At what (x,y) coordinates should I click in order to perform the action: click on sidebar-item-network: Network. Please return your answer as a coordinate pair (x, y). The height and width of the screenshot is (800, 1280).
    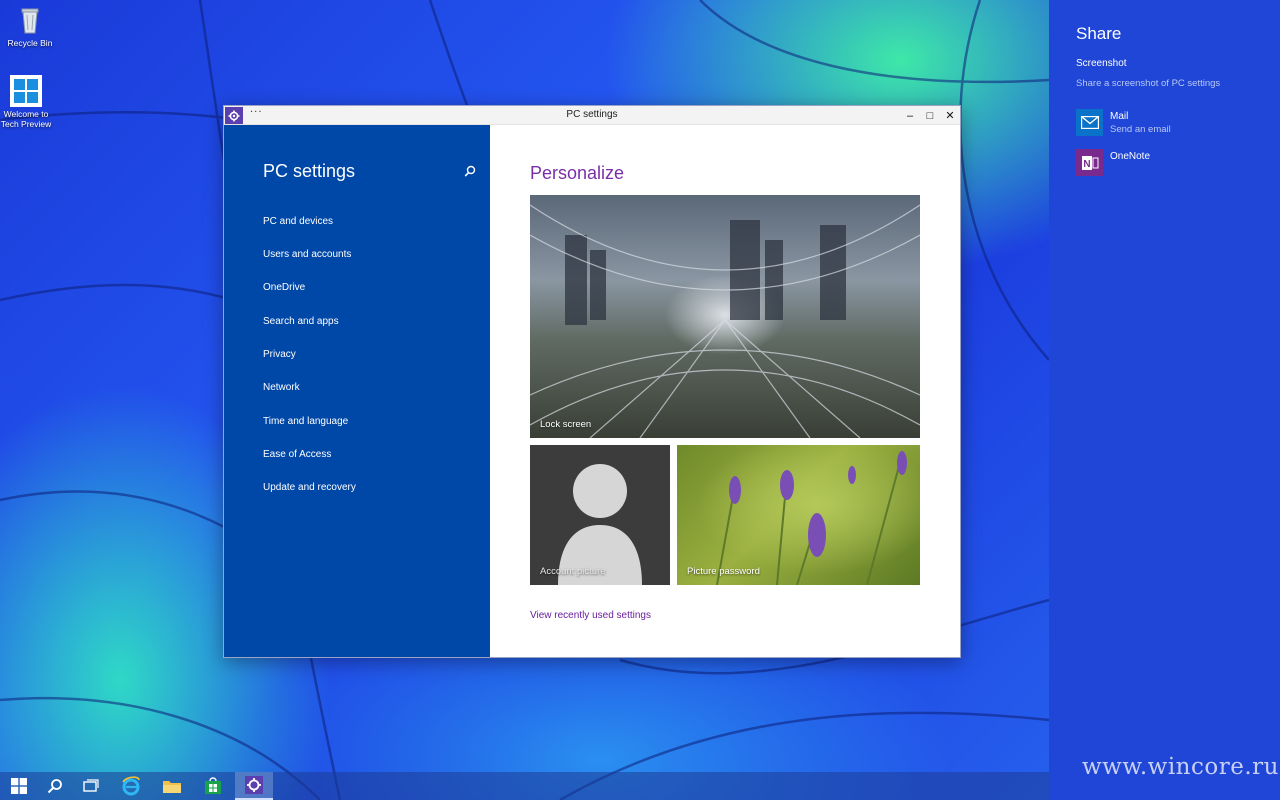
    Looking at the image, I should click on (281, 387).